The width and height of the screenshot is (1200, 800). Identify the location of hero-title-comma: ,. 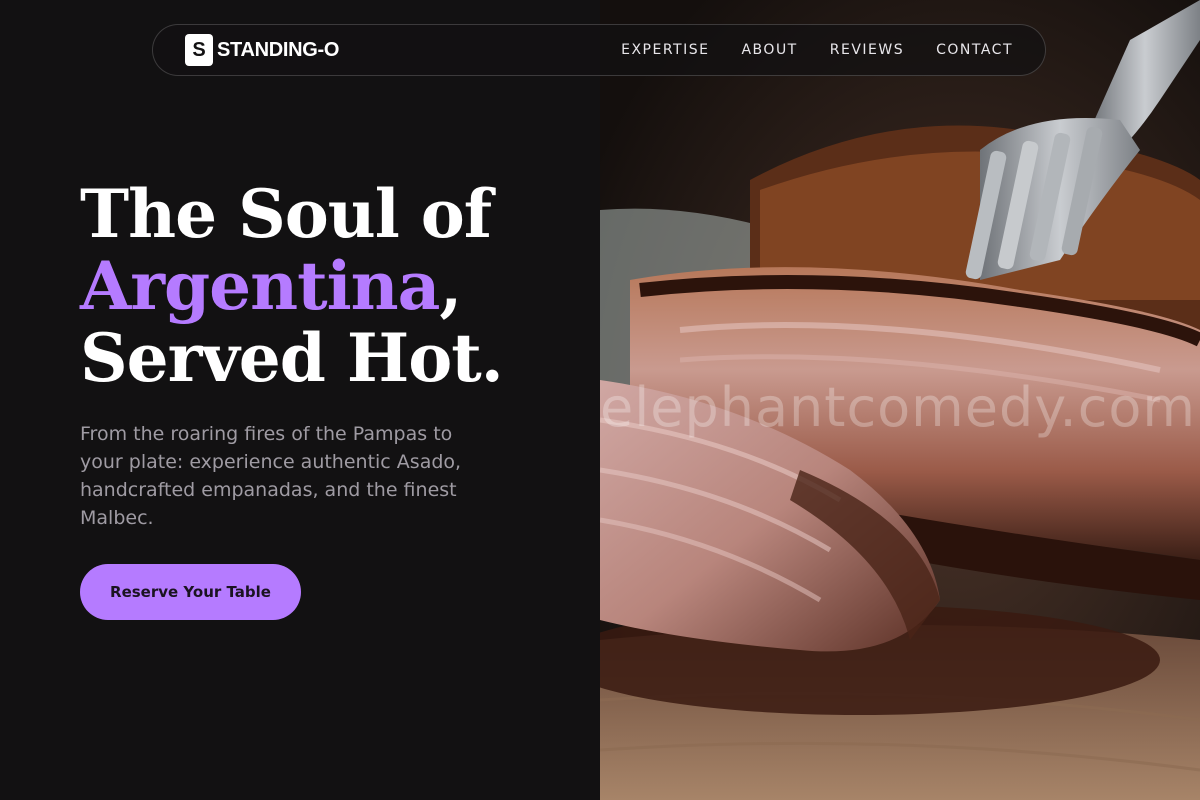
(450, 286).